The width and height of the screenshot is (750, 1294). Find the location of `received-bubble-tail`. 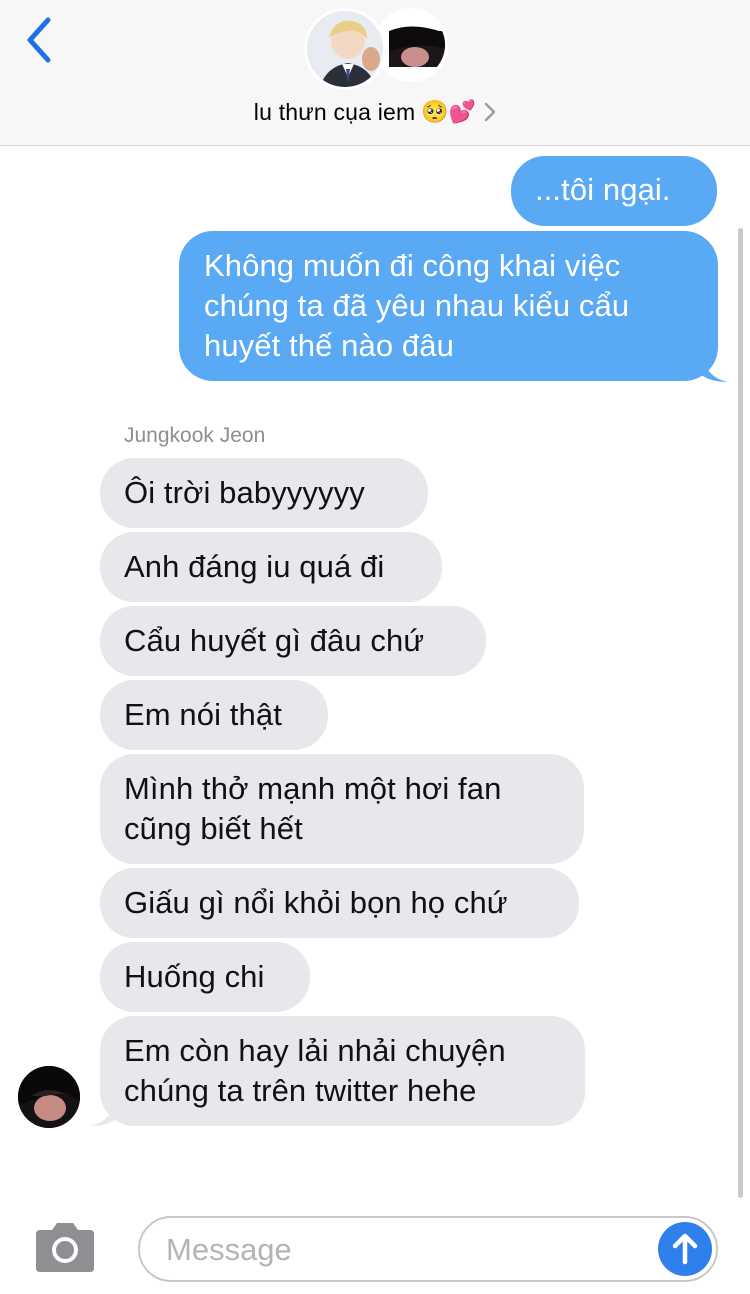

received-bubble-tail is located at coordinates (104, 1111).